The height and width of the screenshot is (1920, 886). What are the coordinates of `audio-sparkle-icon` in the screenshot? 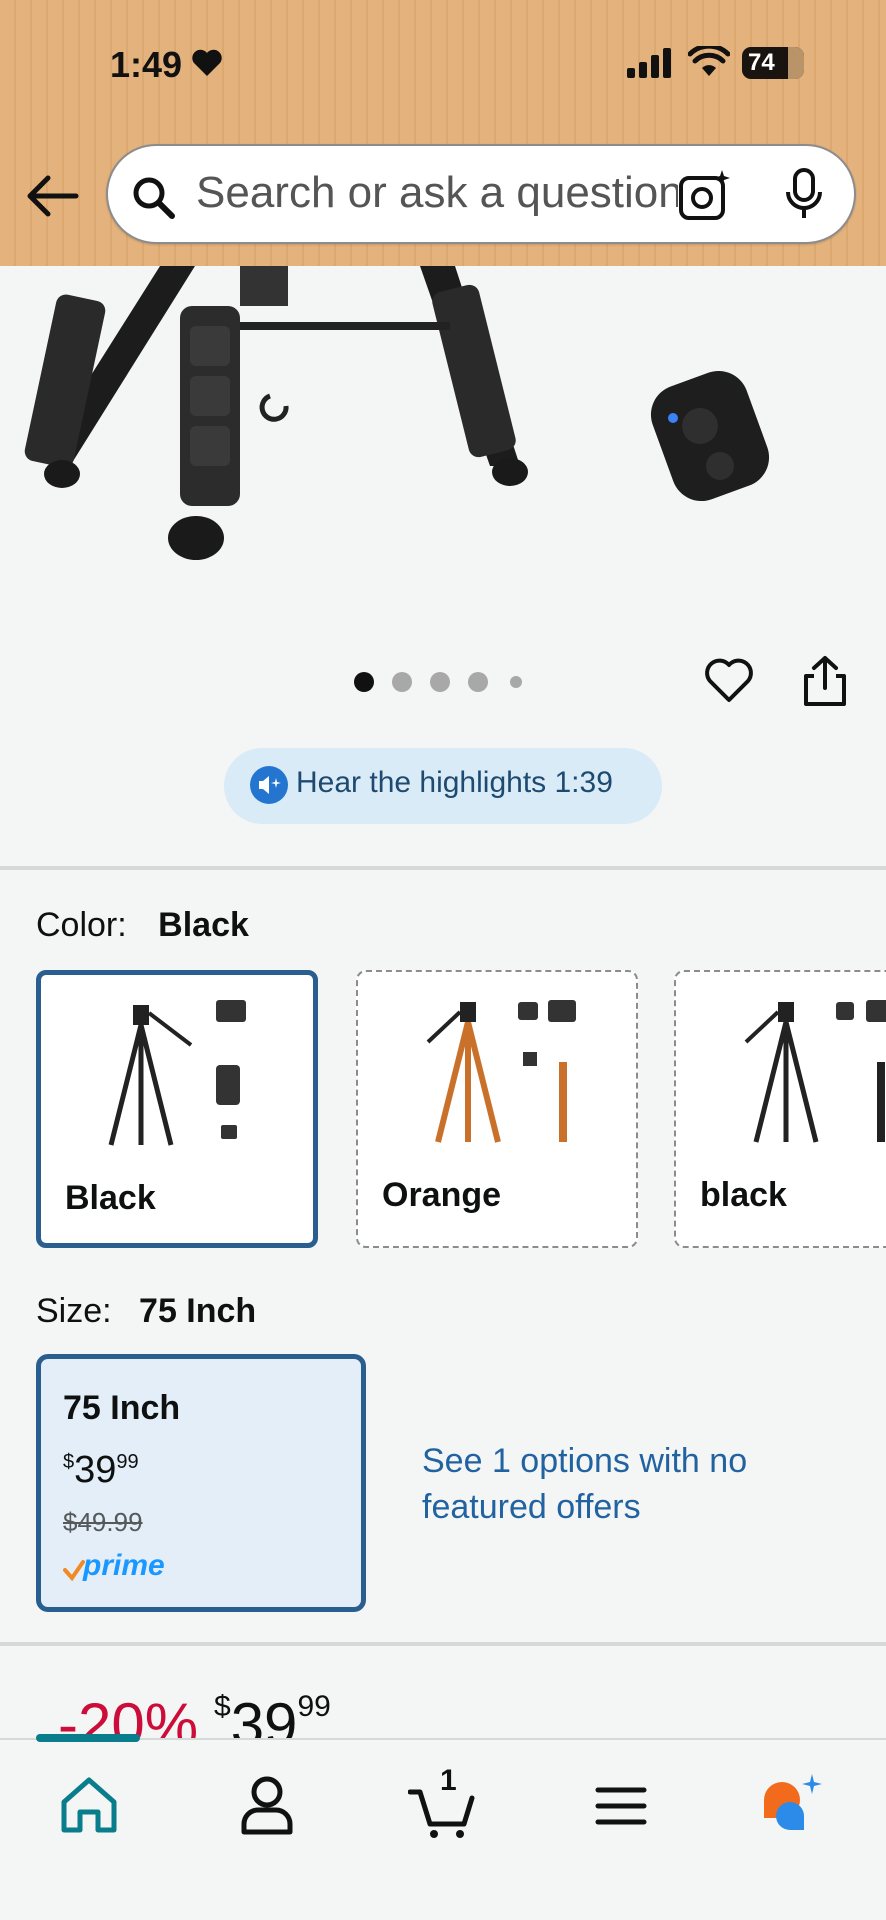 It's located at (269, 785).